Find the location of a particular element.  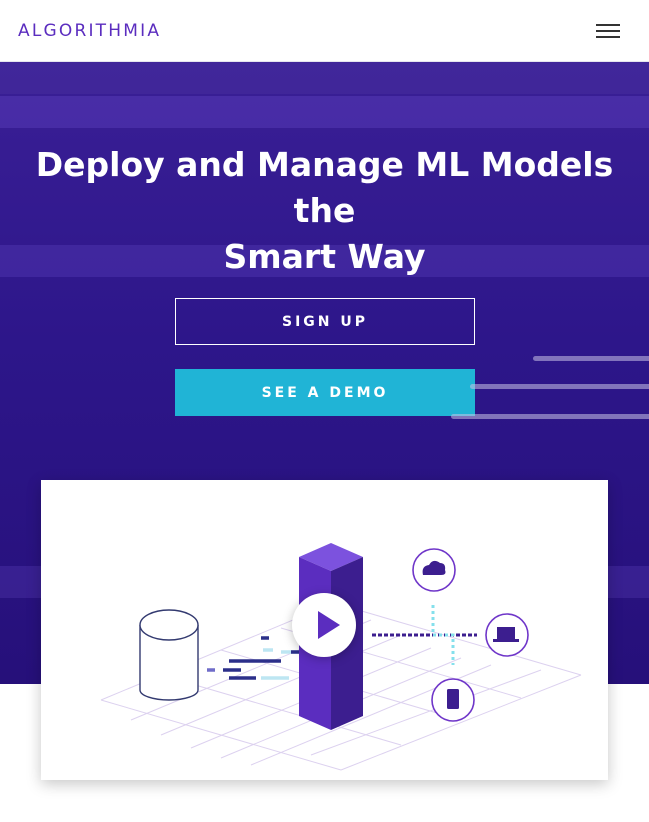

laptop-icon is located at coordinates (507, 635).